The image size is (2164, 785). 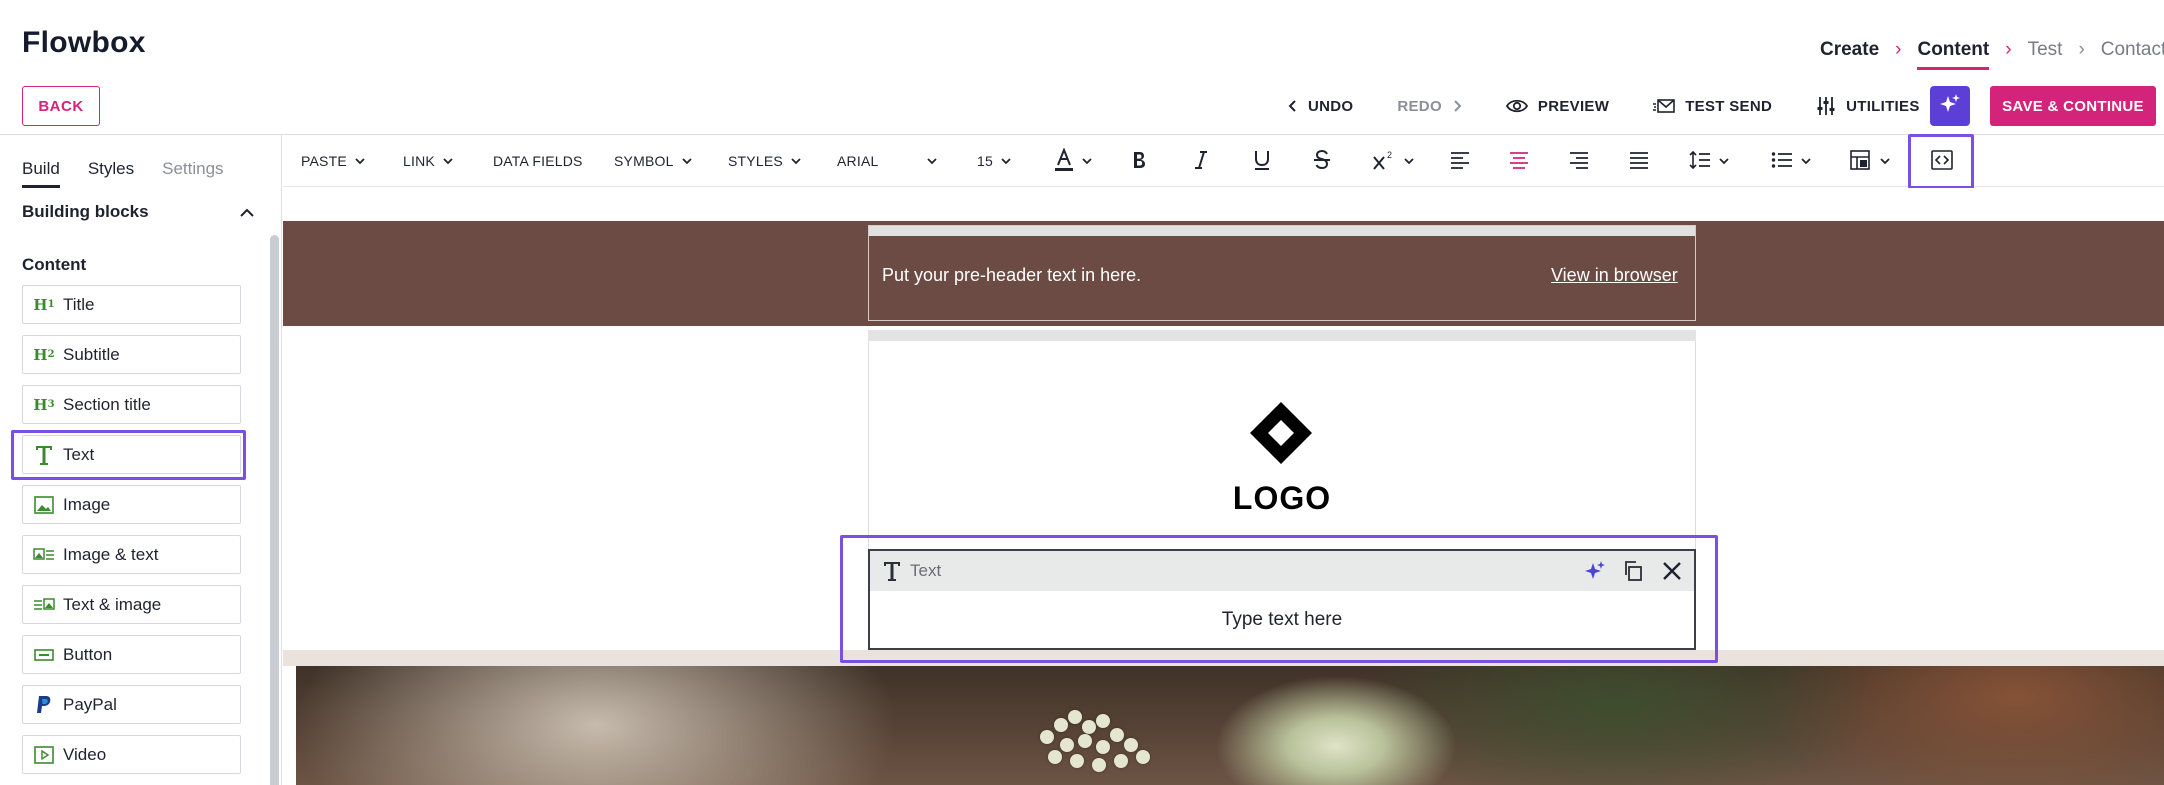 I want to click on preview-button: PREVIEW, so click(x=1557, y=106).